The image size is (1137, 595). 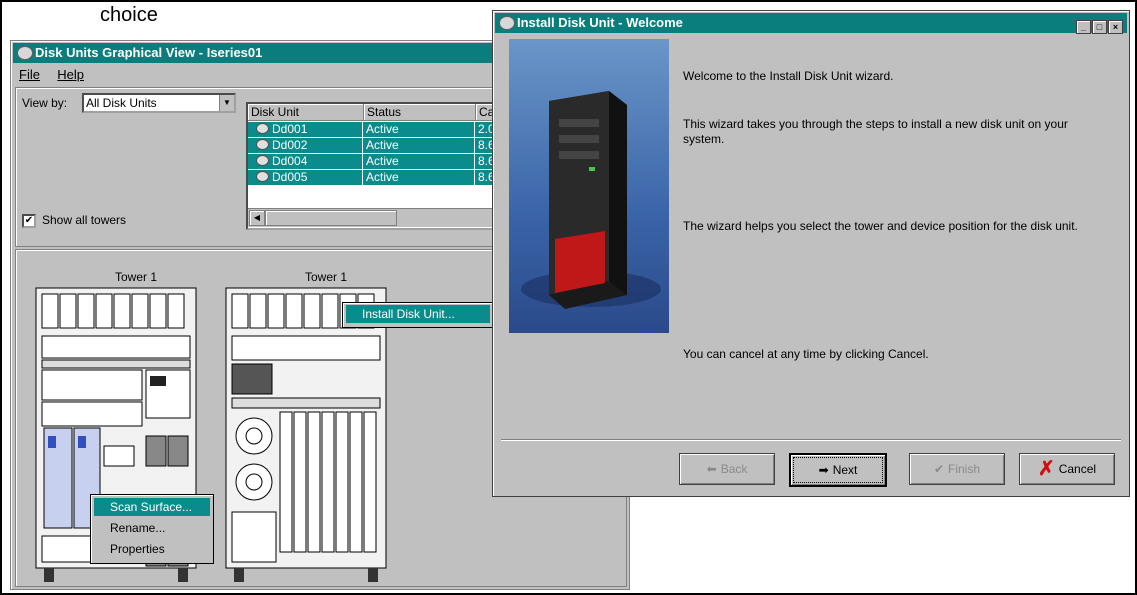 What do you see at coordinates (257, 218) in the screenshot?
I see `scroll-left-icon: ◀` at bounding box center [257, 218].